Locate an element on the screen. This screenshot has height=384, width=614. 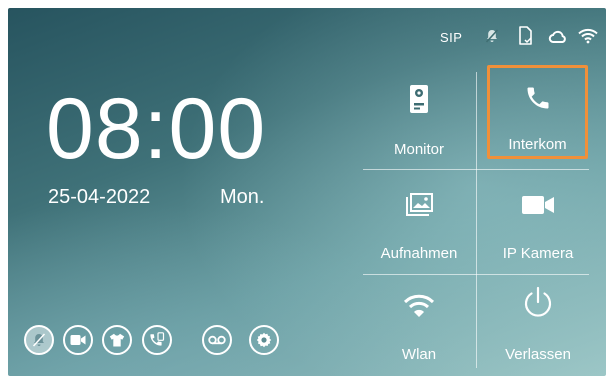
clock-weekday: Mon. is located at coordinates (242, 197).